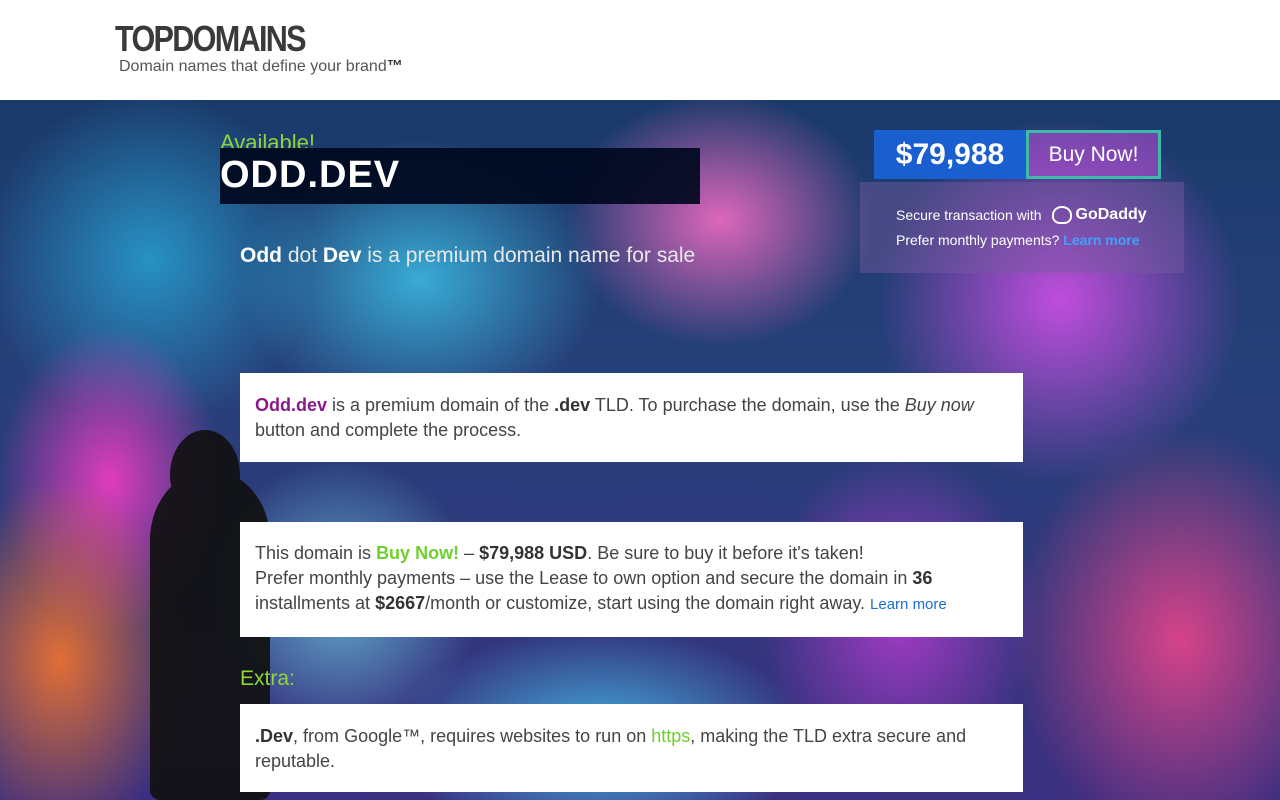  What do you see at coordinates (417, 553) in the screenshot?
I see `card2-buy-now-link: Buy Now!` at bounding box center [417, 553].